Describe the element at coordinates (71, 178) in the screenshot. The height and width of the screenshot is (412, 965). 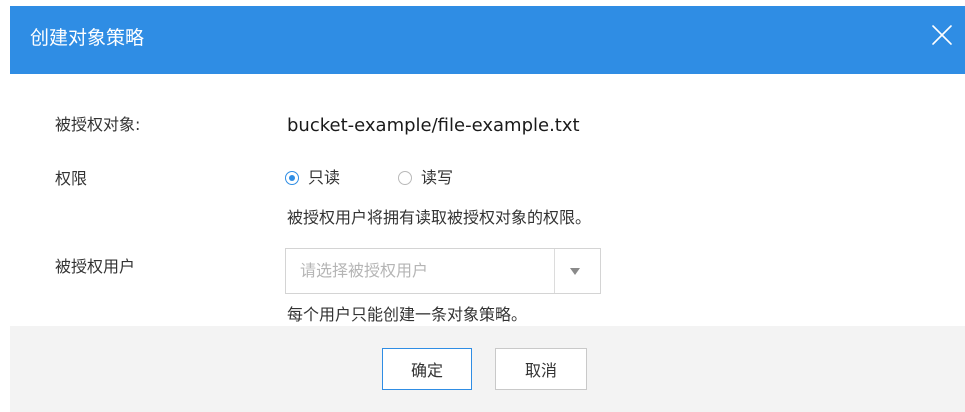
I see `permission-label: 权限` at that location.